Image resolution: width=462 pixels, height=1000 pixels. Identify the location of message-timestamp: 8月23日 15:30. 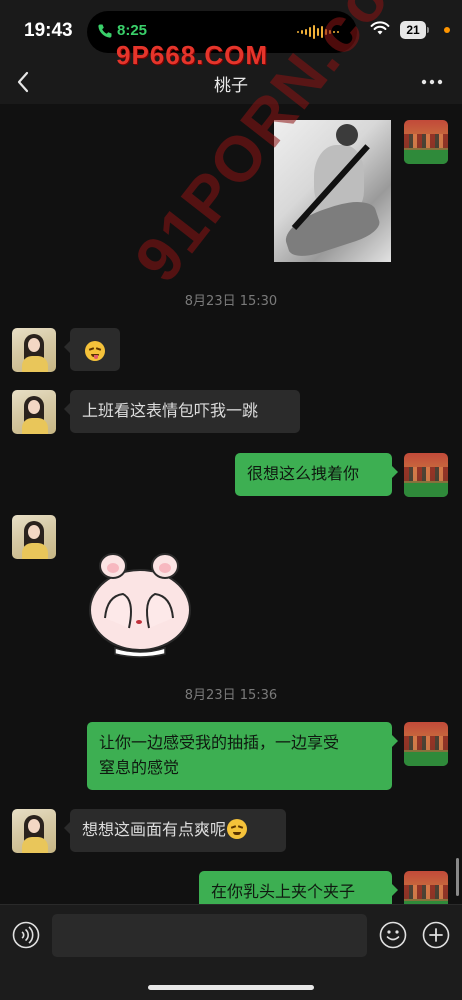
(231, 301).